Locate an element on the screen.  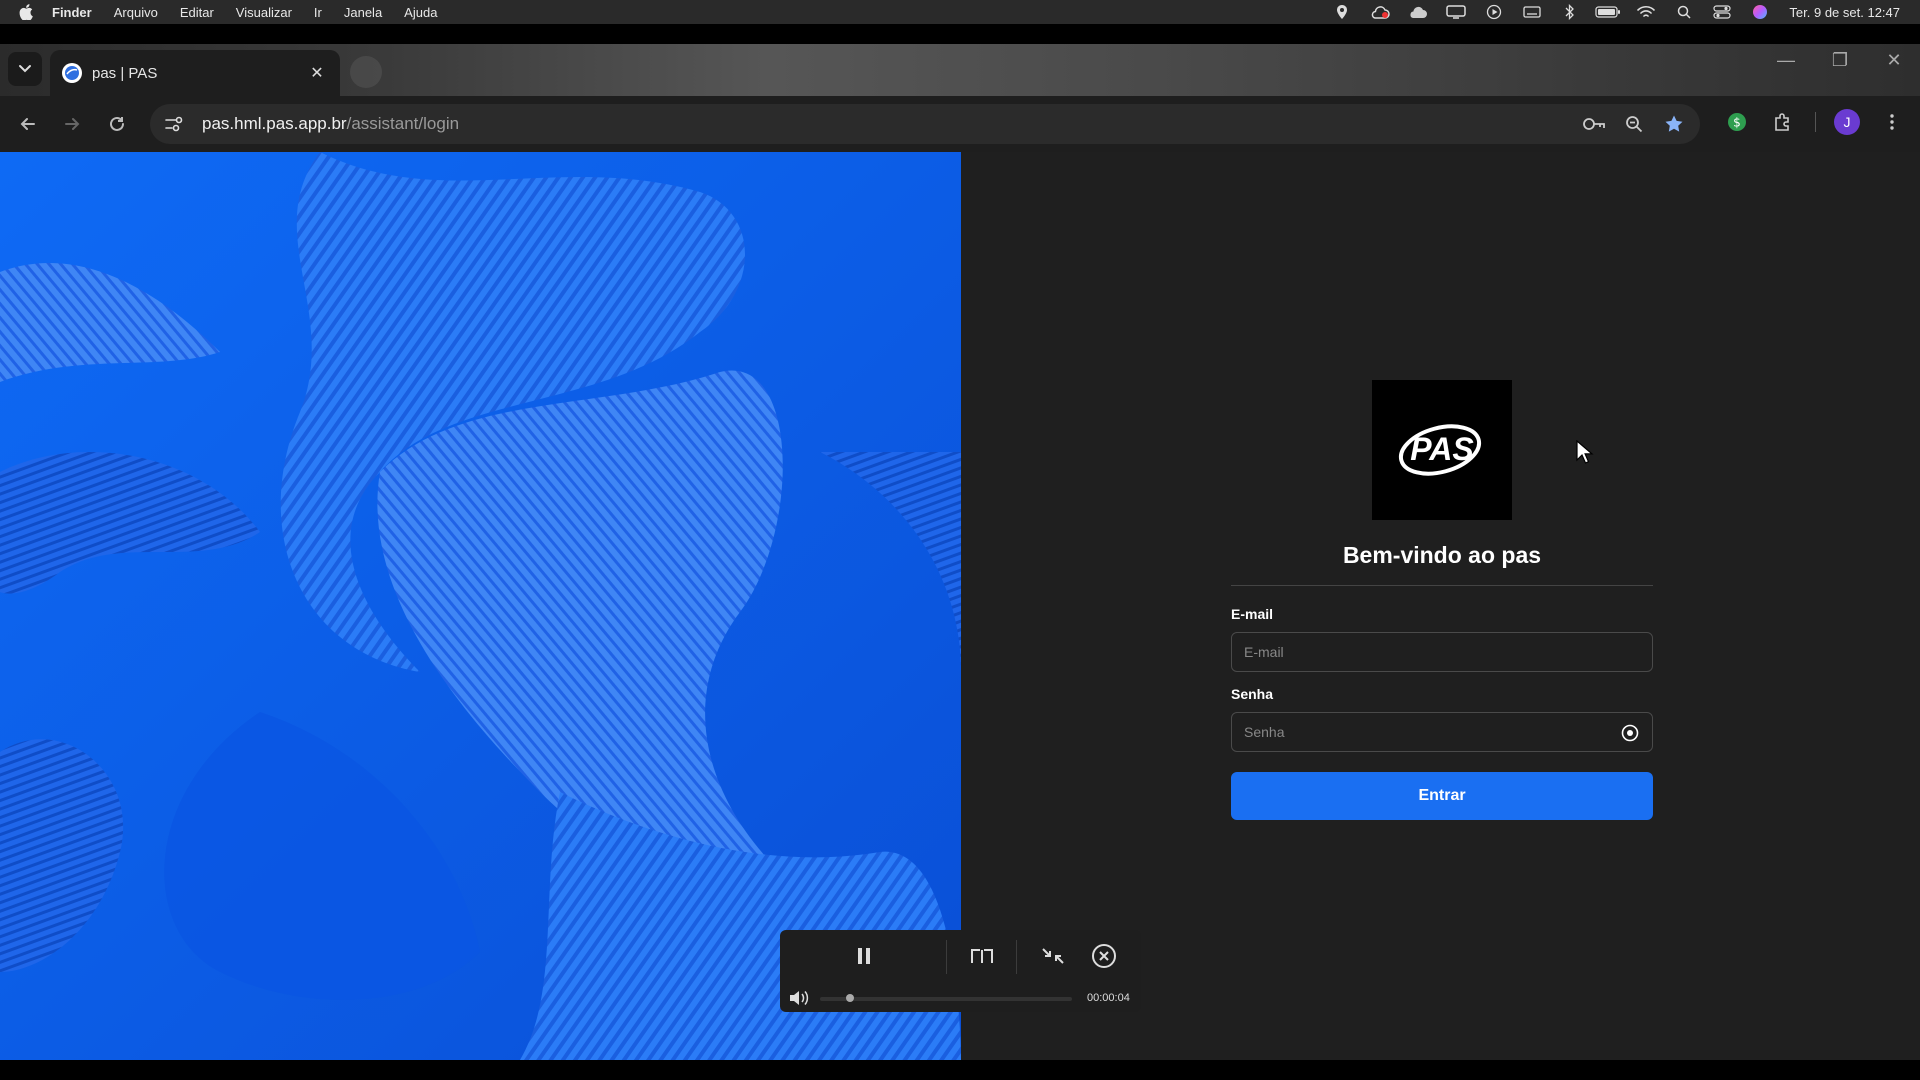
battery-icon is located at coordinates (1608, 12).